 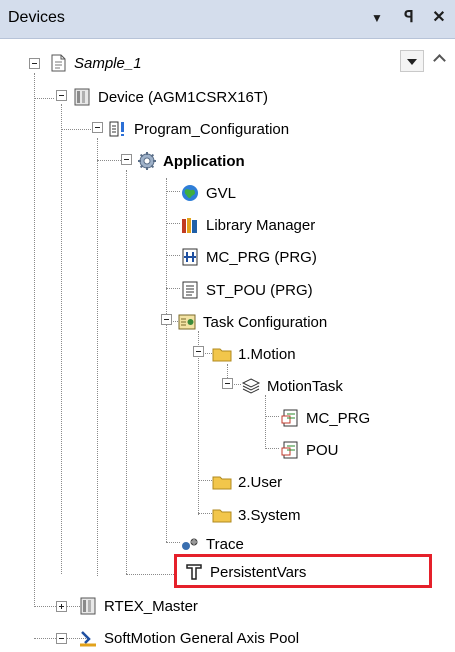 What do you see at coordinates (108, 63) in the screenshot?
I see `project-label: Sample_1` at bounding box center [108, 63].